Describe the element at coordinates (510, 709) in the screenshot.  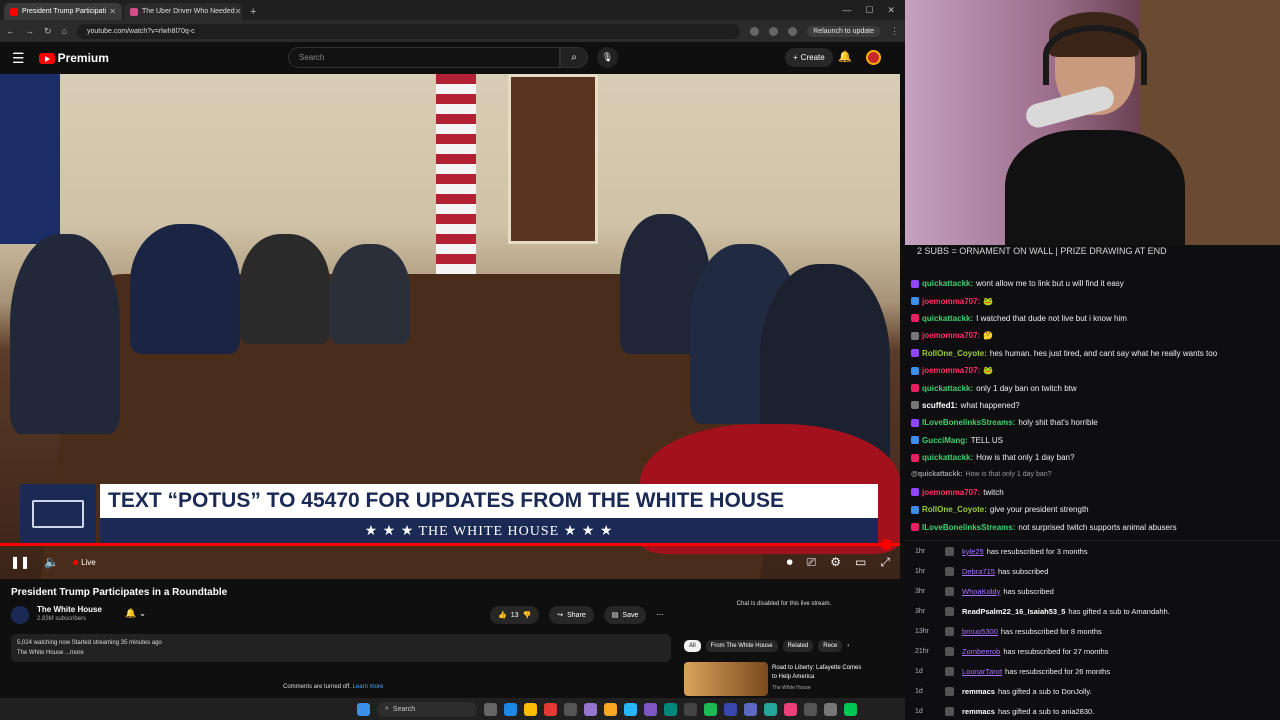
I see `edge-icon` at that location.